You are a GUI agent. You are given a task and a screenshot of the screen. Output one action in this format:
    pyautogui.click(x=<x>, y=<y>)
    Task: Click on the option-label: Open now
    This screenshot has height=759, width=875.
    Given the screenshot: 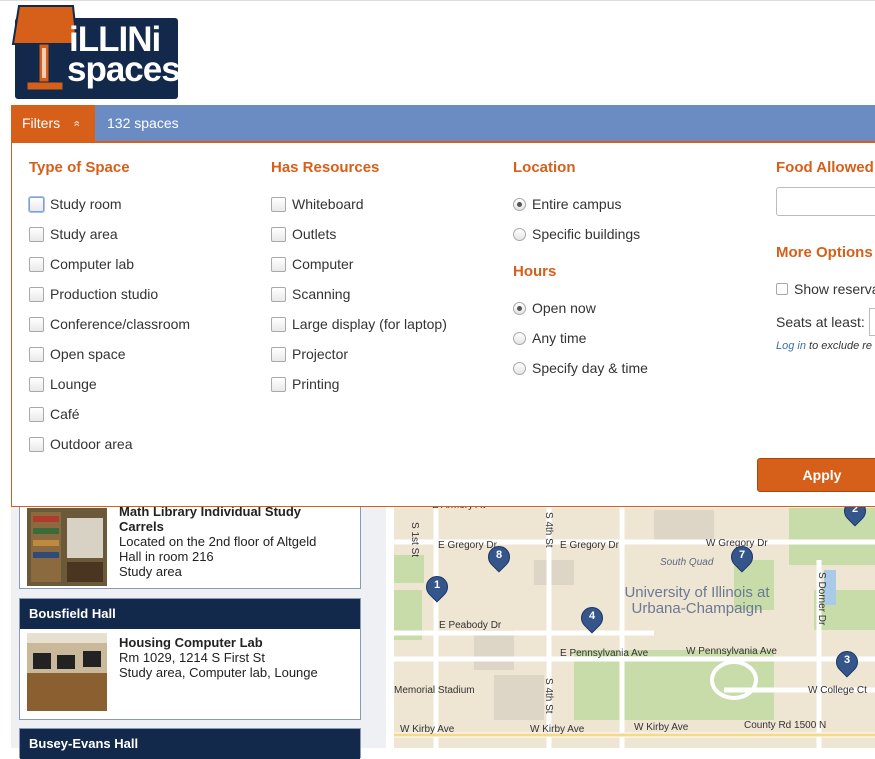 What is the action you would take?
    pyautogui.click(x=564, y=308)
    